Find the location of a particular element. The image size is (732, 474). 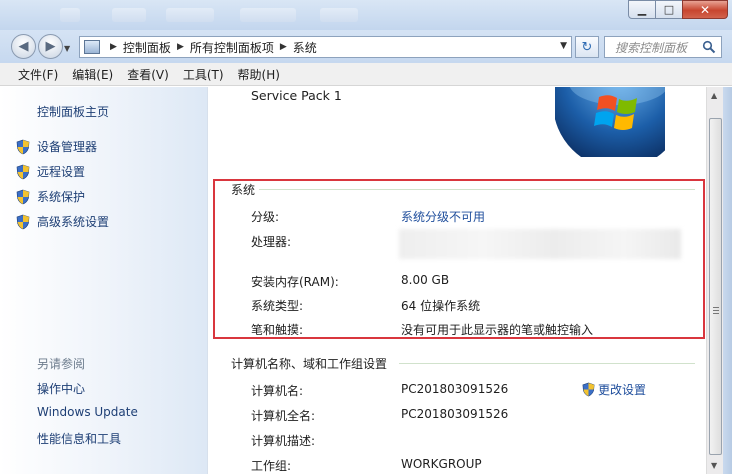

vertical-scrollbar: ▲ ▼ is located at coordinates (714, 280).